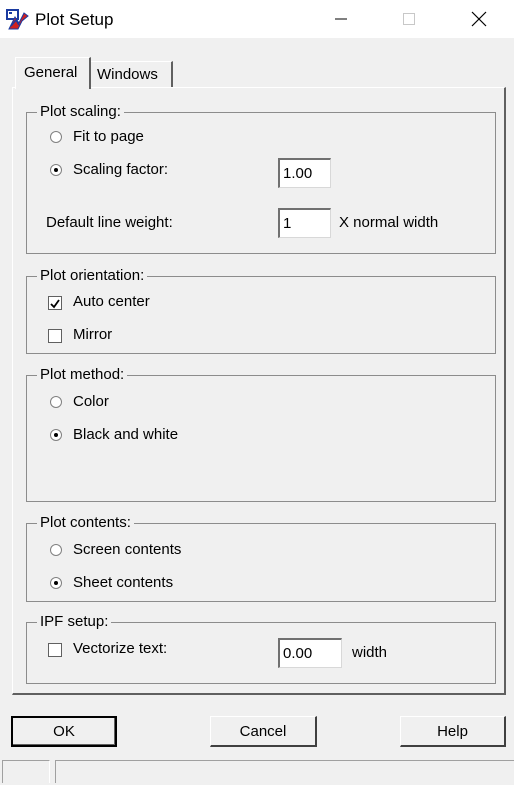 This screenshot has height=785, width=516. Describe the element at coordinates (120, 169) in the screenshot. I see `scaling-factor-label: Scaling factor:` at that location.